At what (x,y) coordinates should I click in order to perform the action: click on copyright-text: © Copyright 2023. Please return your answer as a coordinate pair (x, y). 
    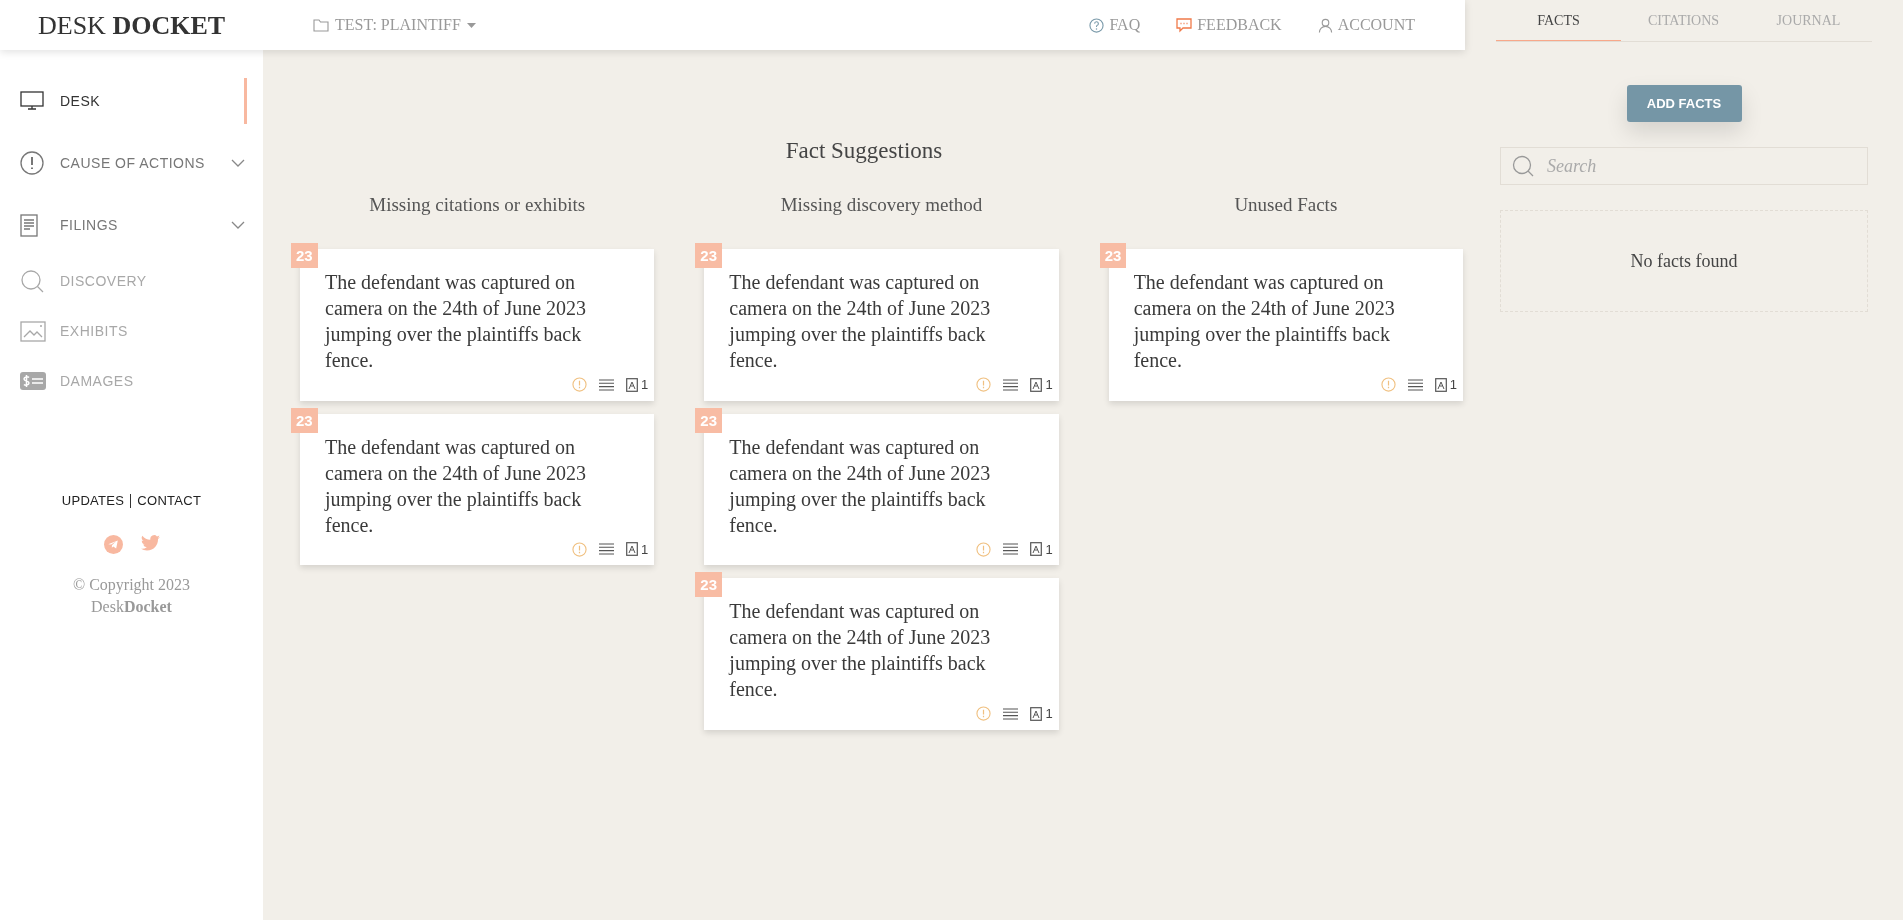
    Looking at the image, I should click on (131, 585).